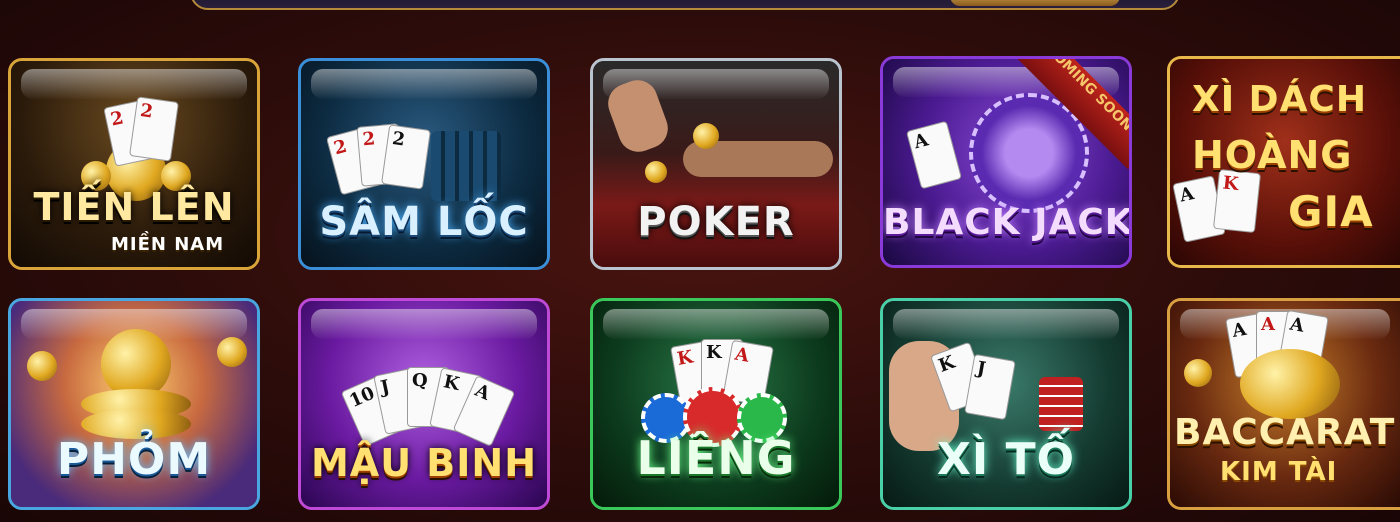 This screenshot has height=522, width=1400. Describe the element at coordinates (716, 164) in the screenshot. I see `game-tile-poker: POKER` at that location.